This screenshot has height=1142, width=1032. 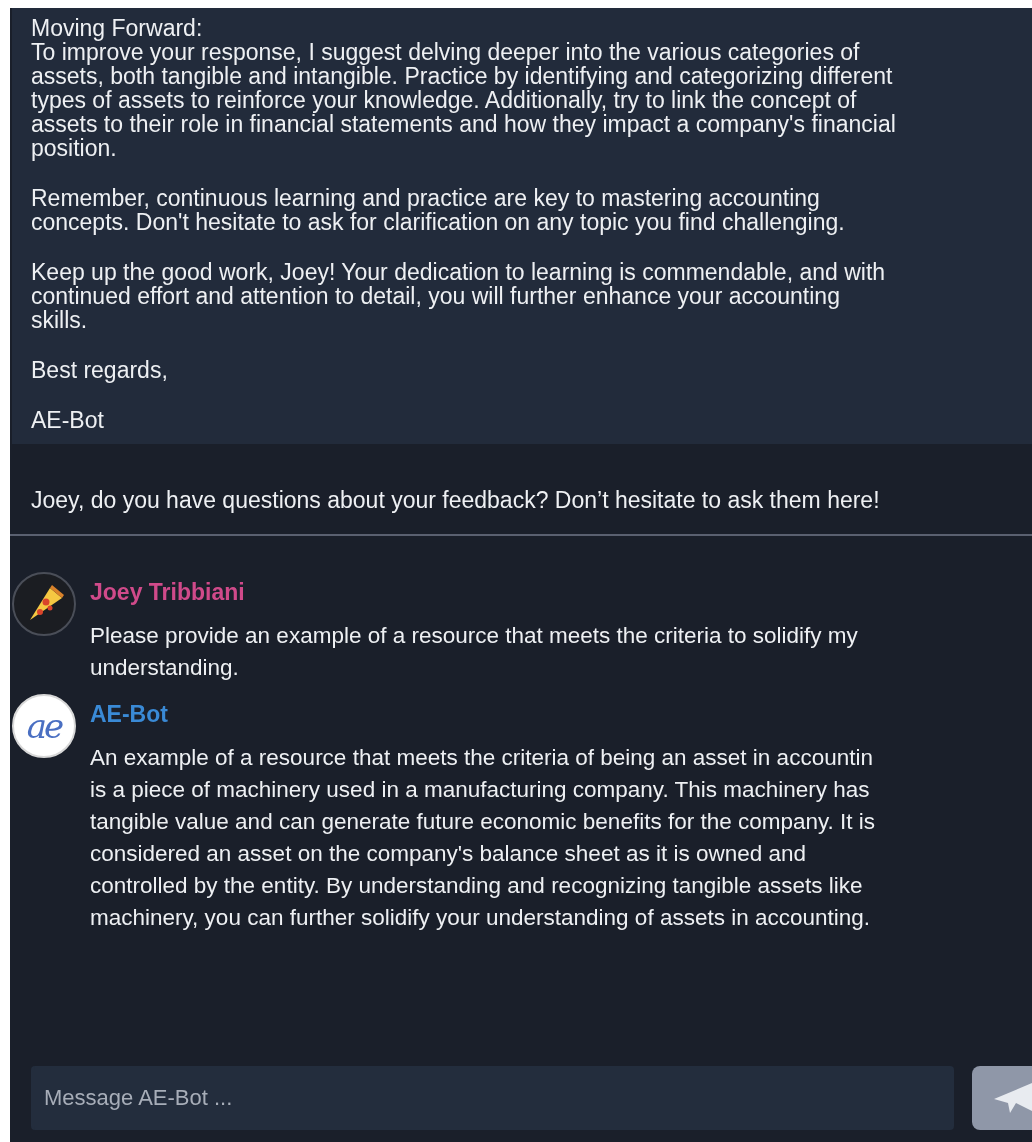 I want to click on author-name: AE-Bot, so click(x=129, y=714).